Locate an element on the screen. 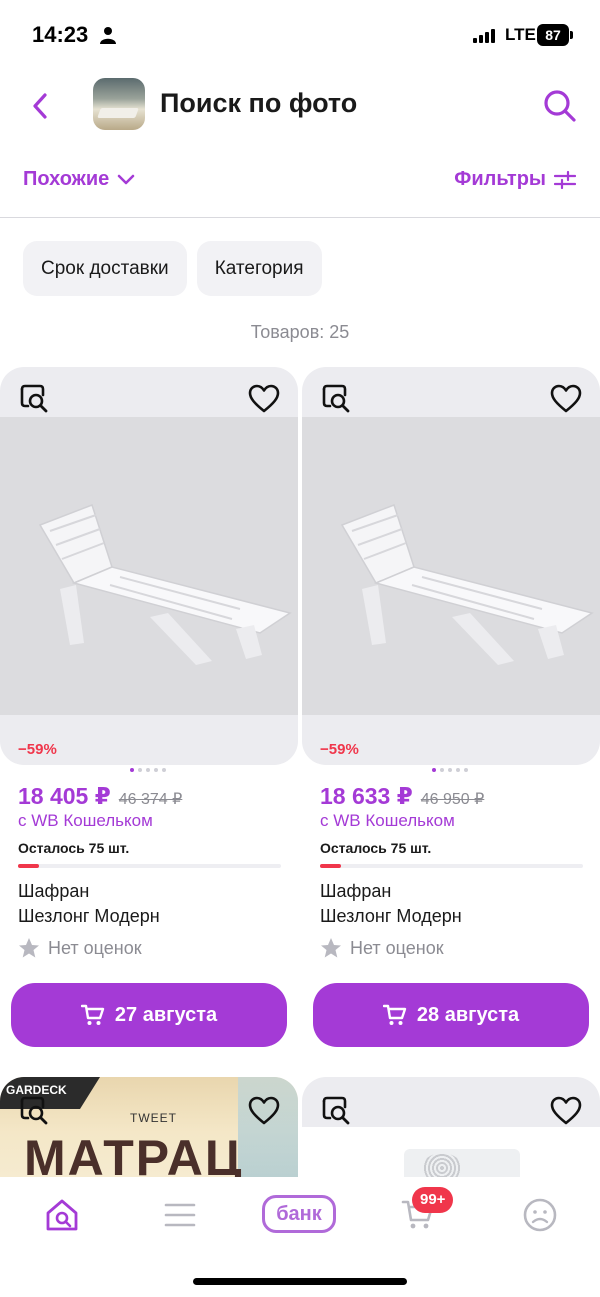  chevron-left-icon is located at coordinates (40, 106).